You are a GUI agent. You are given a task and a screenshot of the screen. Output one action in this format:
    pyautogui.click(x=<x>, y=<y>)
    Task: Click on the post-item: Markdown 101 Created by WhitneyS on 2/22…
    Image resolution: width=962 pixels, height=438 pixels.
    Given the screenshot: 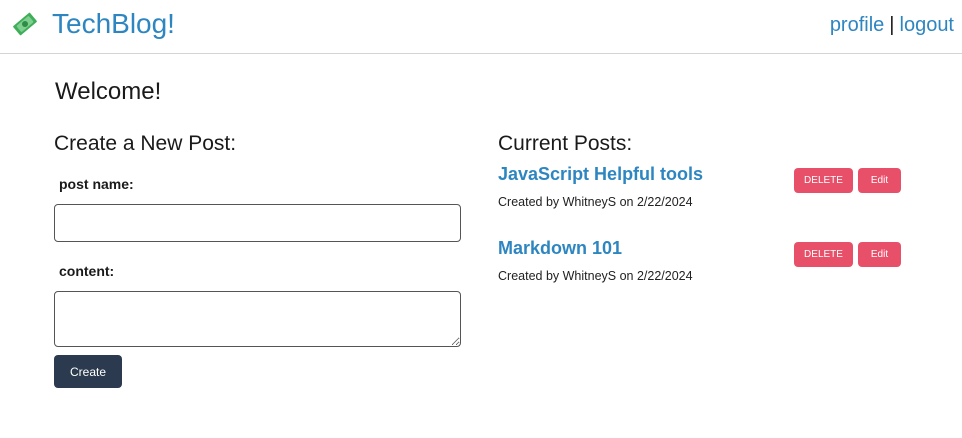 What is the action you would take?
    pyautogui.click(x=703, y=271)
    